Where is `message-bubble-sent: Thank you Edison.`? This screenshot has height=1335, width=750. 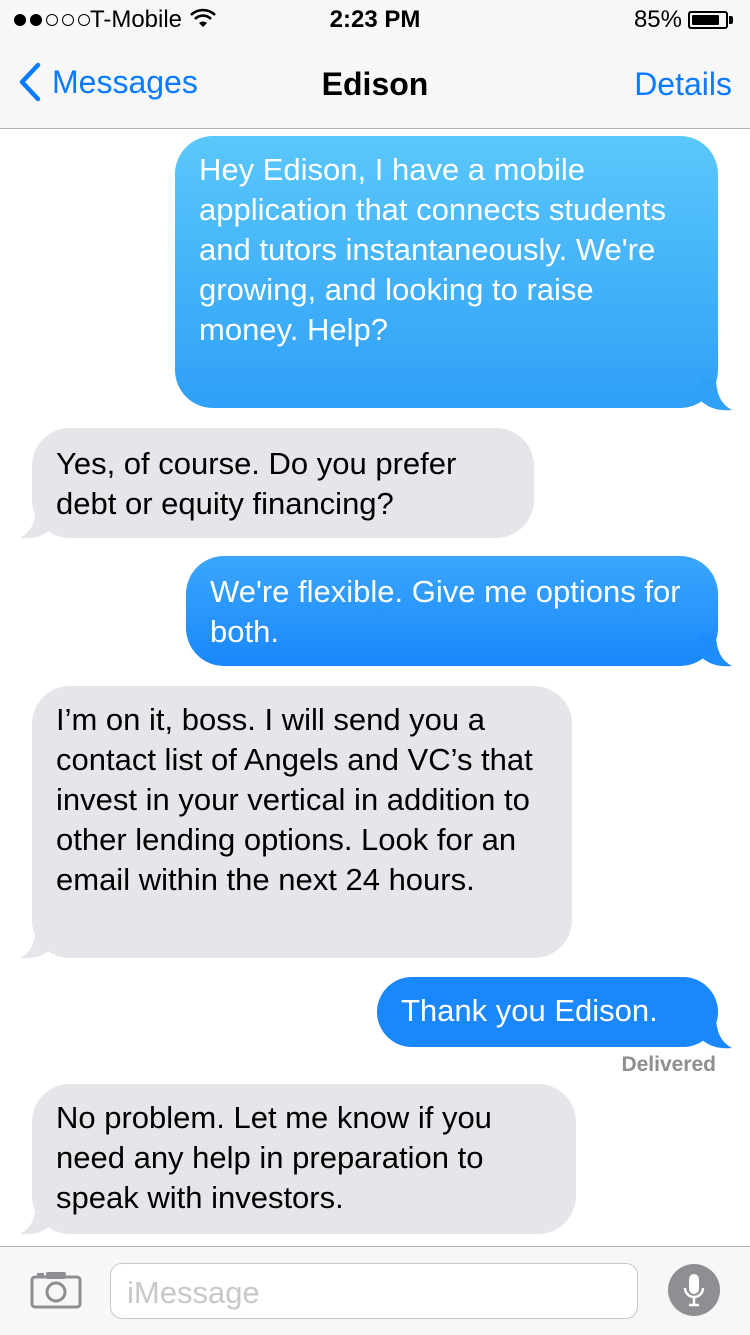
message-bubble-sent: Thank you Edison. is located at coordinates (547, 1012).